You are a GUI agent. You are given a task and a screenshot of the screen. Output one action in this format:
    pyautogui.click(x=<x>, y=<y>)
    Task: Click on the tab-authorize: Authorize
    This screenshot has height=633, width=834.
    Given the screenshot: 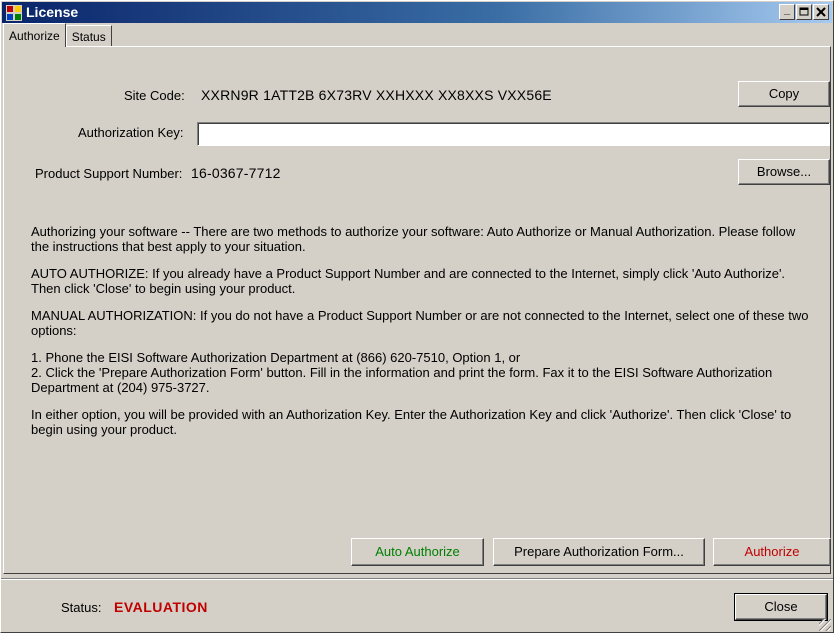 What is the action you would take?
    pyautogui.click(x=34, y=35)
    